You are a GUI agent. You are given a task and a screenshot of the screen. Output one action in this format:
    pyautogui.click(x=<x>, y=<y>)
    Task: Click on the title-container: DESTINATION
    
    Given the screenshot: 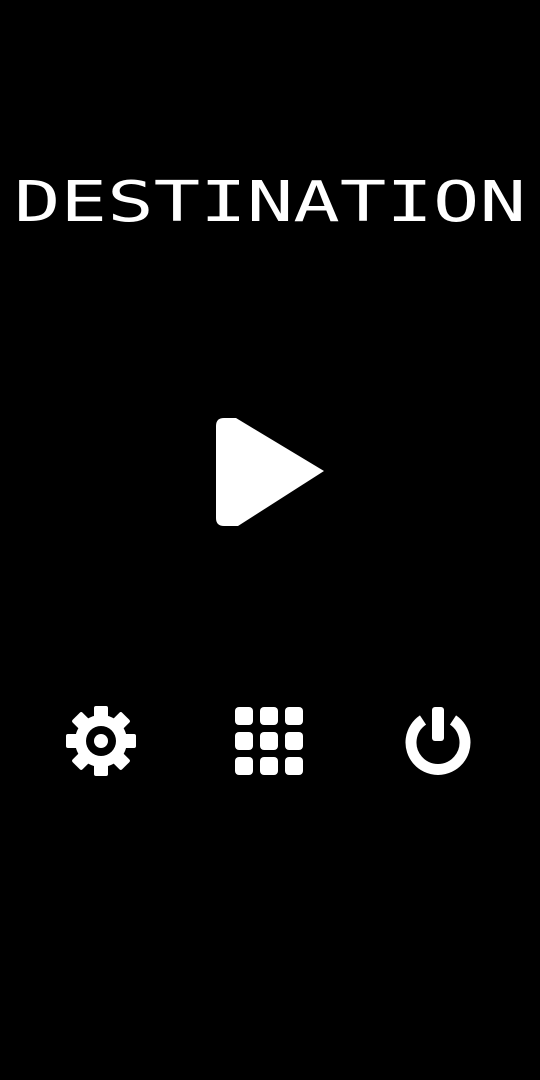 What is the action you would take?
    pyautogui.click(x=270, y=203)
    